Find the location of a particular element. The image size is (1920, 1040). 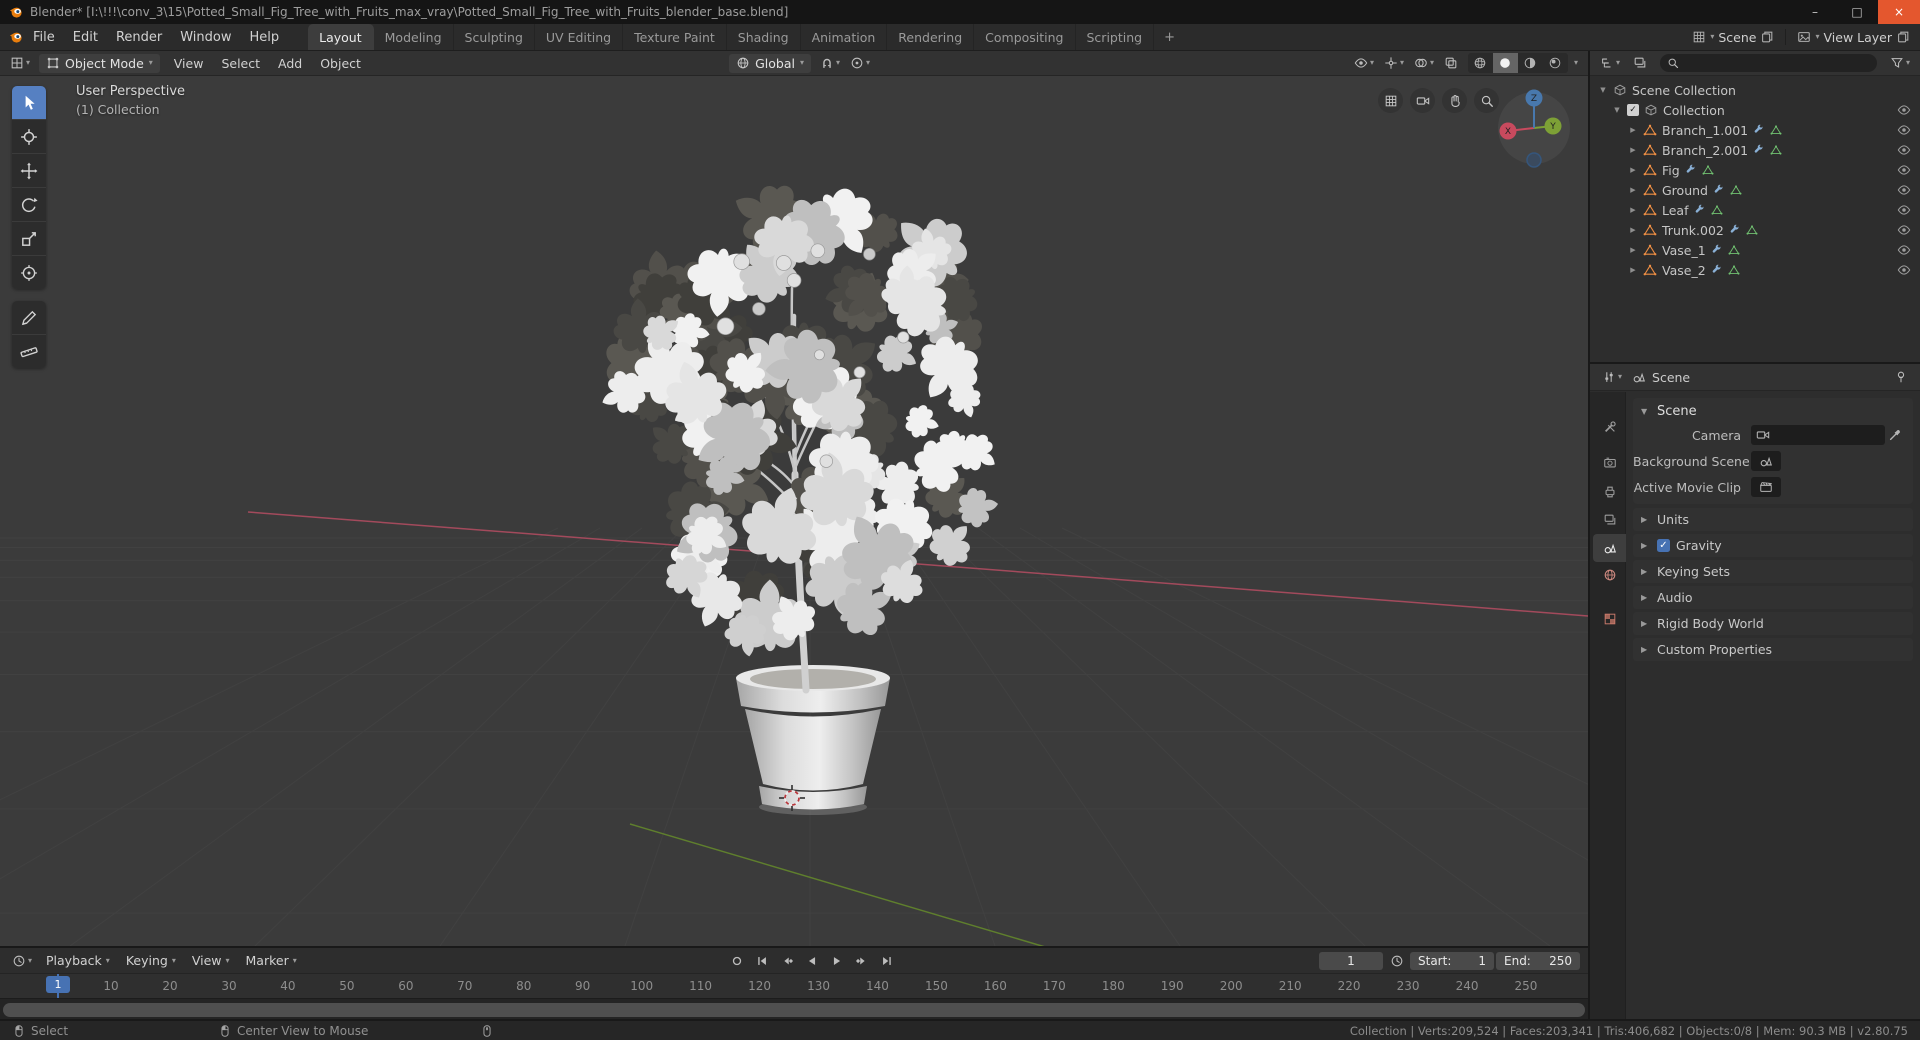

playhead-frame-badge: 1 is located at coordinates (58, 984).